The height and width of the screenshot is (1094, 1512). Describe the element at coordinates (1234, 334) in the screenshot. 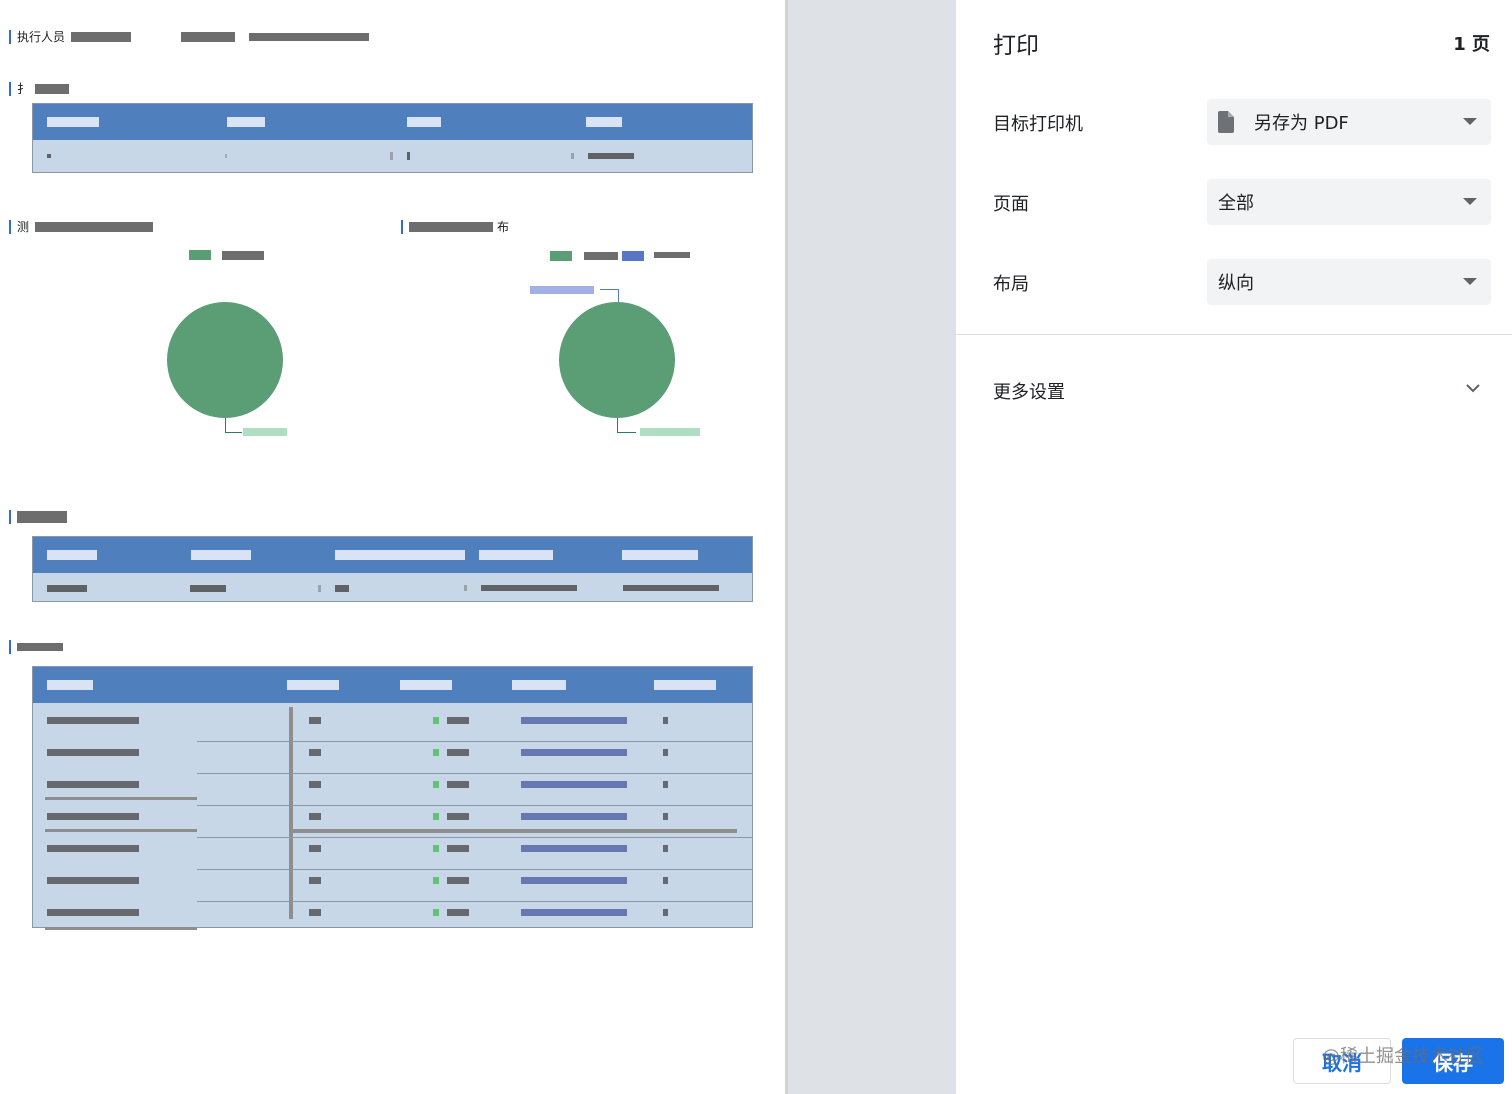

I see `divider` at that location.